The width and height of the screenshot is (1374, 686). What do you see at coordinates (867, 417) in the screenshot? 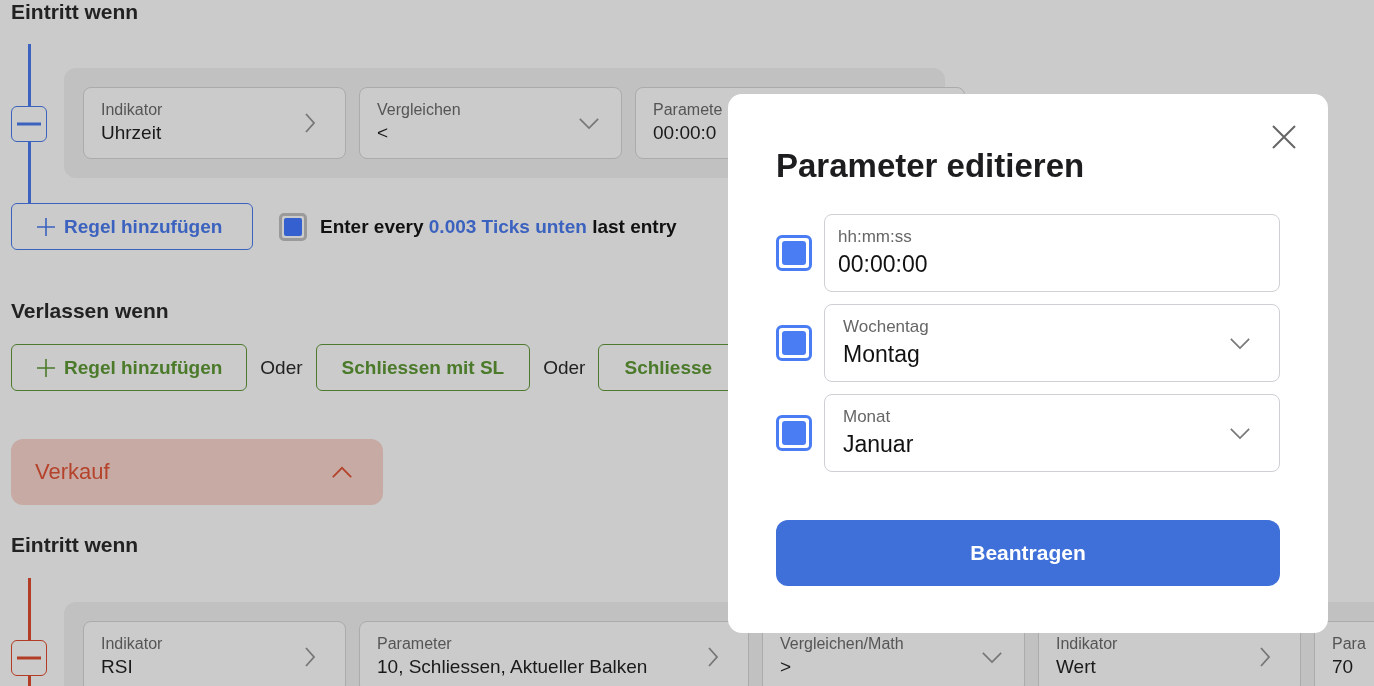
I see `field-label: Monat` at bounding box center [867, 417].